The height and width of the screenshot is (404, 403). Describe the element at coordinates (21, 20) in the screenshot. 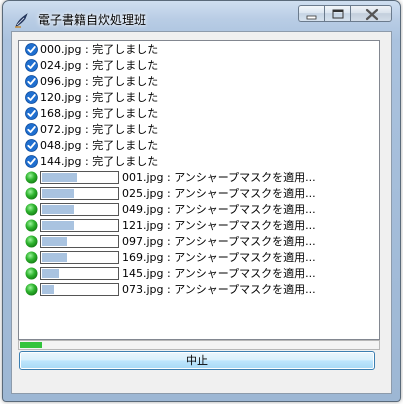

I see `quill-pen-icon` at that location.